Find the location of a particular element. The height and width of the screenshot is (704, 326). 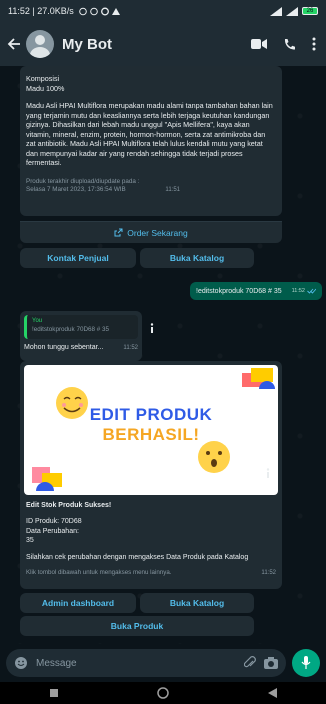

back-arrow-icon is located at coordinates (14, 44).